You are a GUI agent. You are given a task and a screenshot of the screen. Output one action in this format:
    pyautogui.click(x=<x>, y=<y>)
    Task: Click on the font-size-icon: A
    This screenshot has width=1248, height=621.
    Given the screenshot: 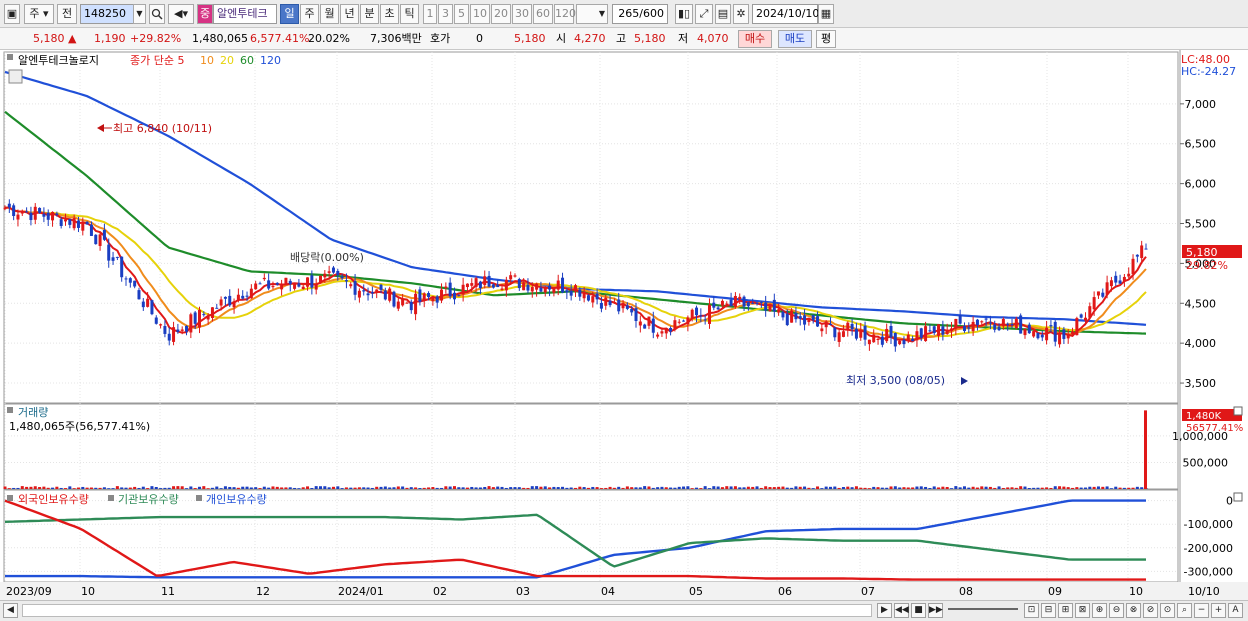 What is the action you would take?
    pyautogui.click(x=1235, y=610)
    